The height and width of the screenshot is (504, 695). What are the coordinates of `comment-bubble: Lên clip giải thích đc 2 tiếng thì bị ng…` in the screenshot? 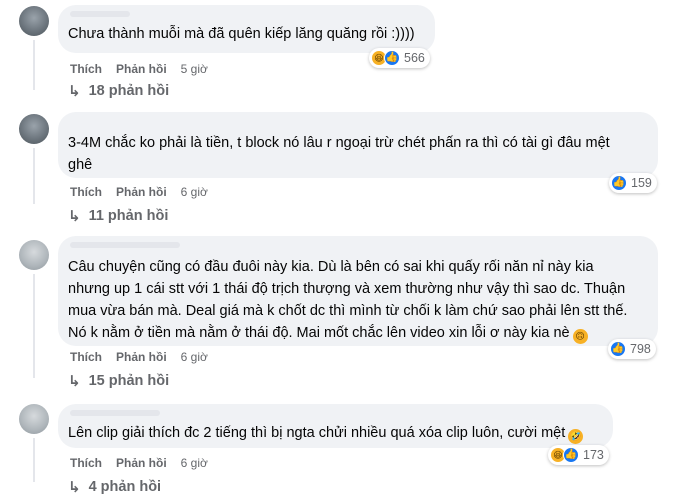 It's located at (335, 426).